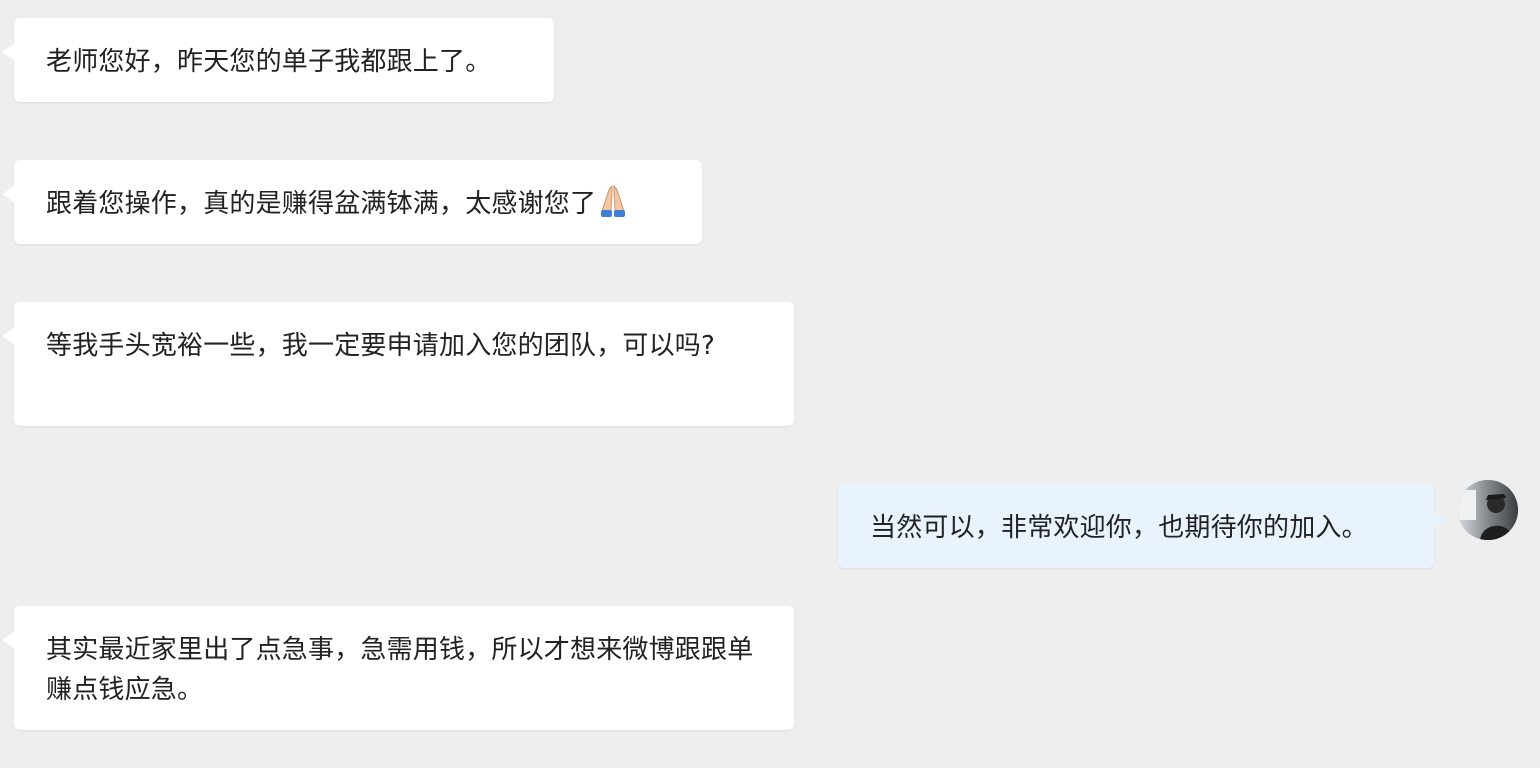 The image size is (1540, 768). I want to click on message-text: 跟着您操作，真的是赚得盆满钵满，太感谢您了, so click(321, 204).